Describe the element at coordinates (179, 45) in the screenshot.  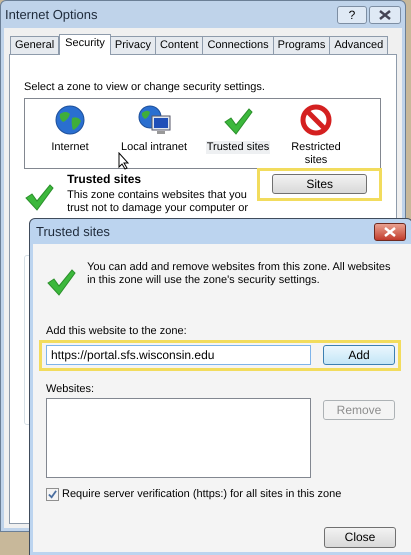
I see `tab: Content` at that location.